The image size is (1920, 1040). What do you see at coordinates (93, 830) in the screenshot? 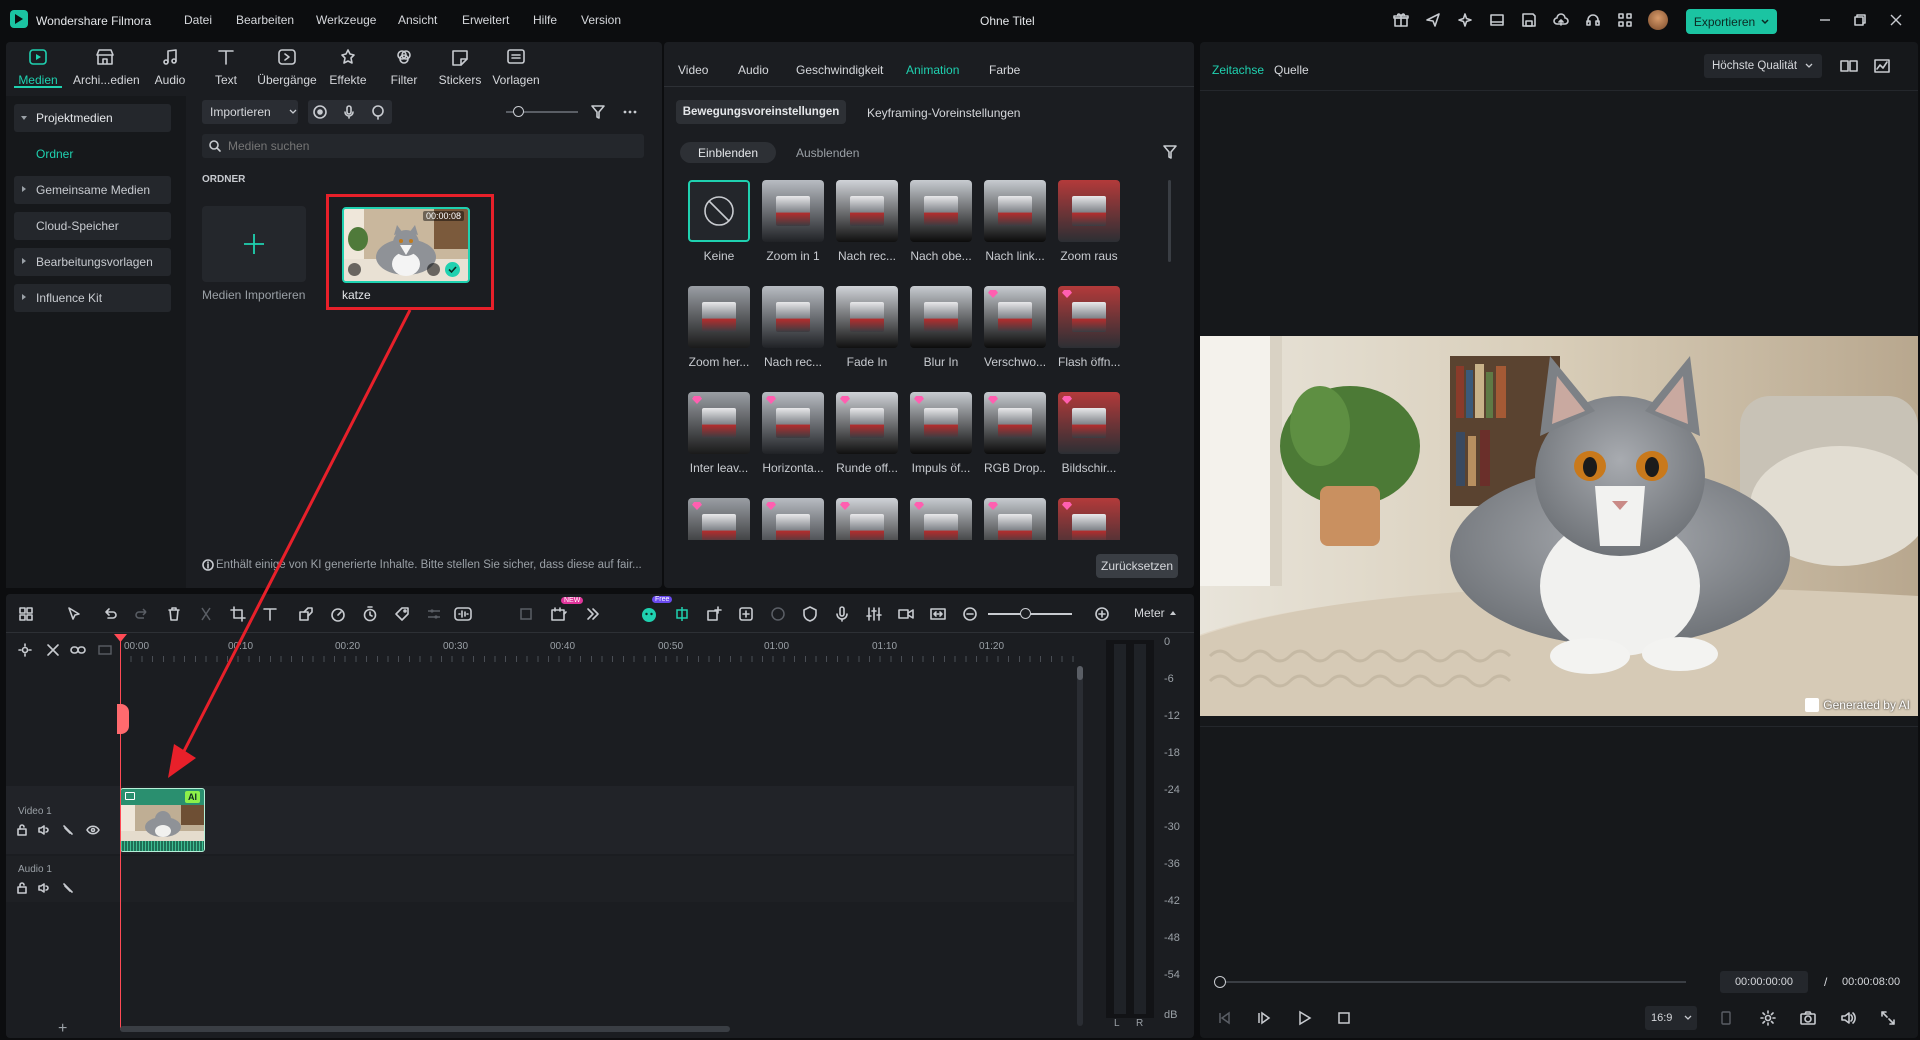
I see `track-visibility-eye-icon` at bounding box center [93, 830].